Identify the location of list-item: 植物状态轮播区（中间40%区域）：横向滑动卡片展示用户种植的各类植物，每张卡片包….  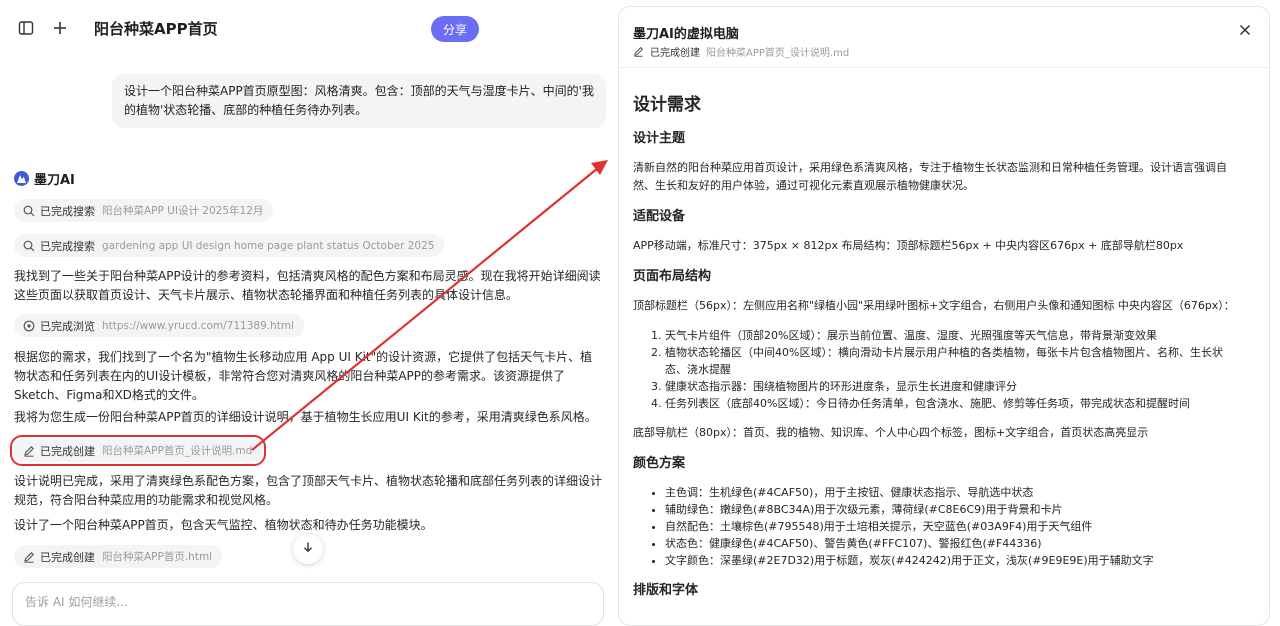
(954, 361).